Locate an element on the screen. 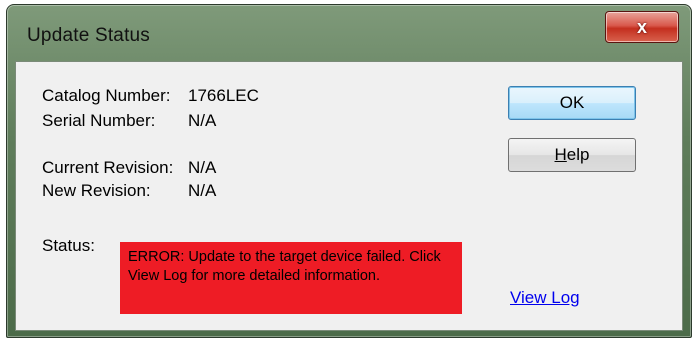 This screenshot has height=343, width=696. new-revision-value: N/A is located at coordinates (202, 190).